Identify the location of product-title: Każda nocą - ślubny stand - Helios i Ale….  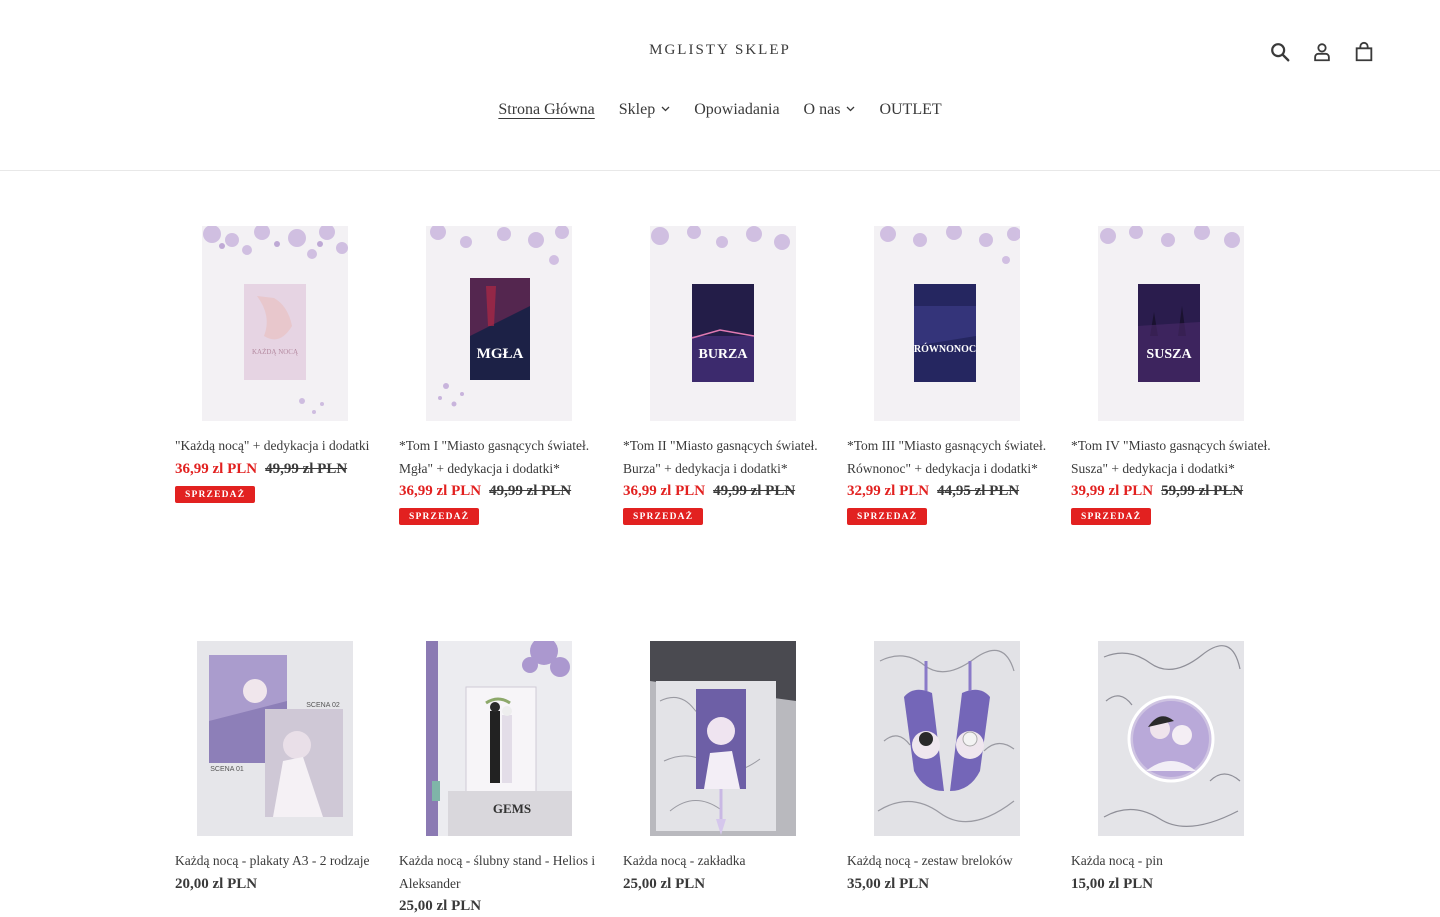
(499, 872).